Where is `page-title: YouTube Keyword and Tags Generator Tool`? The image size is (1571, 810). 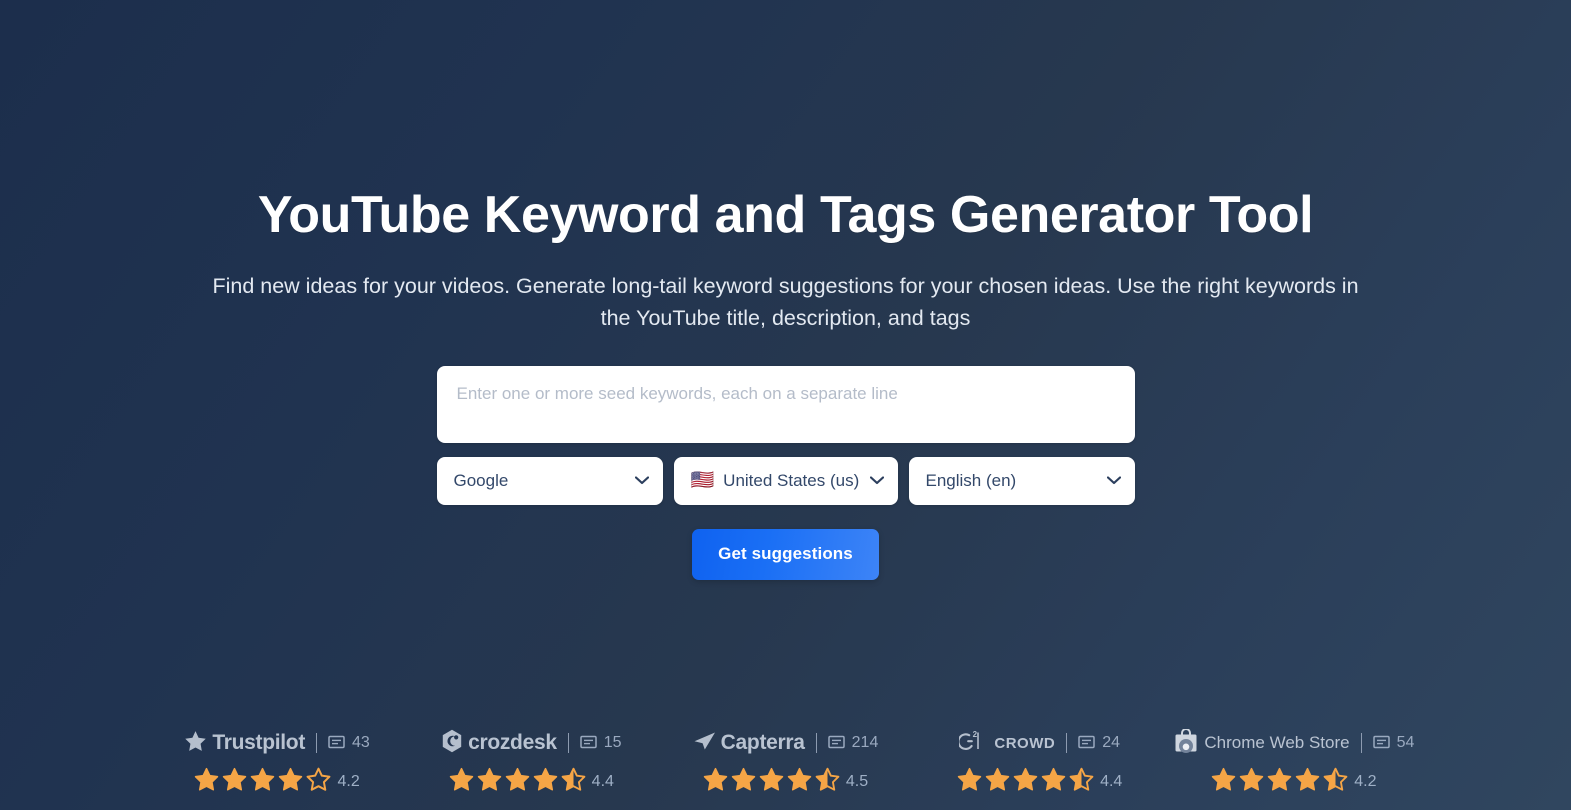 page-title: YouTube Keyword and Tags Generator Tool is located at coordinates (785, 215).